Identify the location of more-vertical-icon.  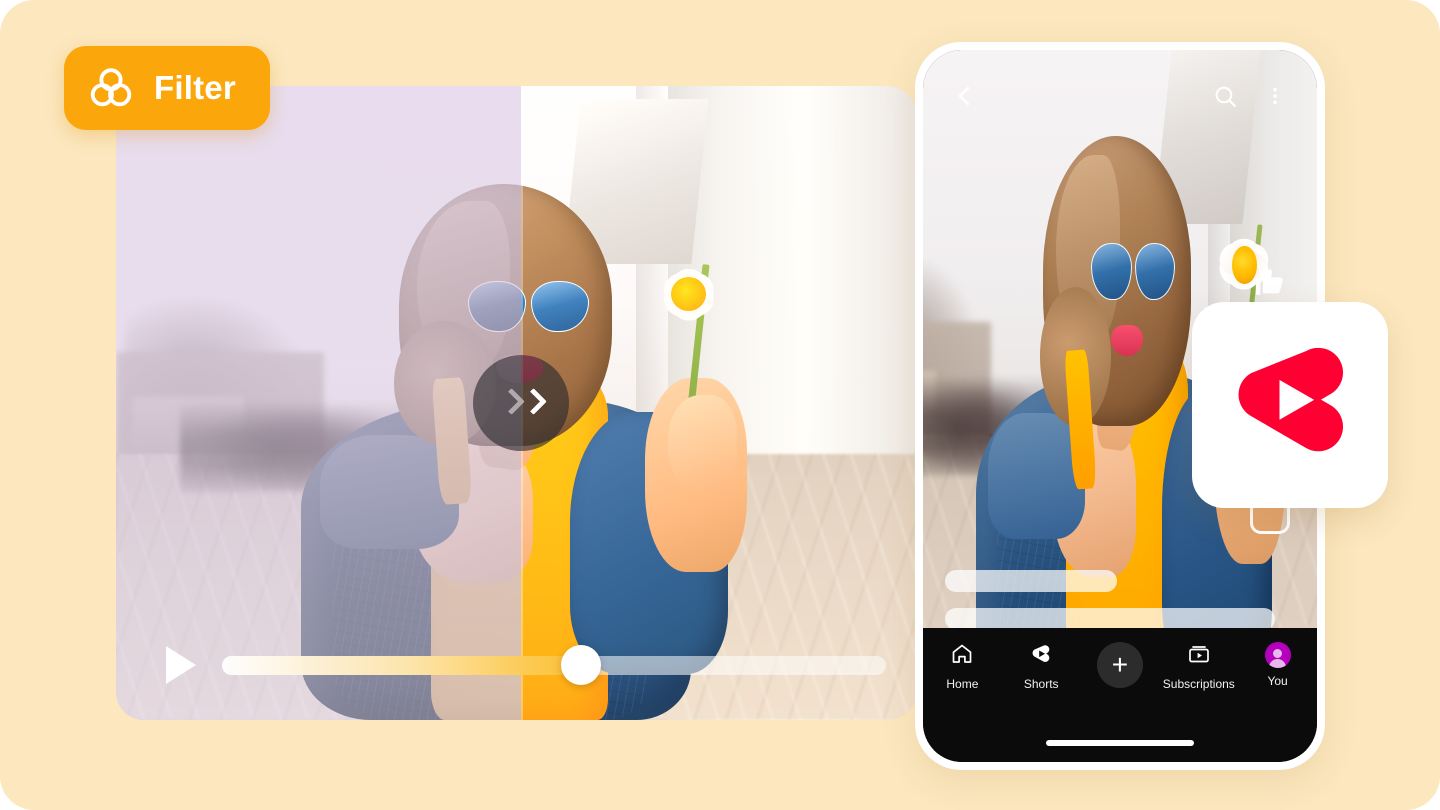
(1275, 96).